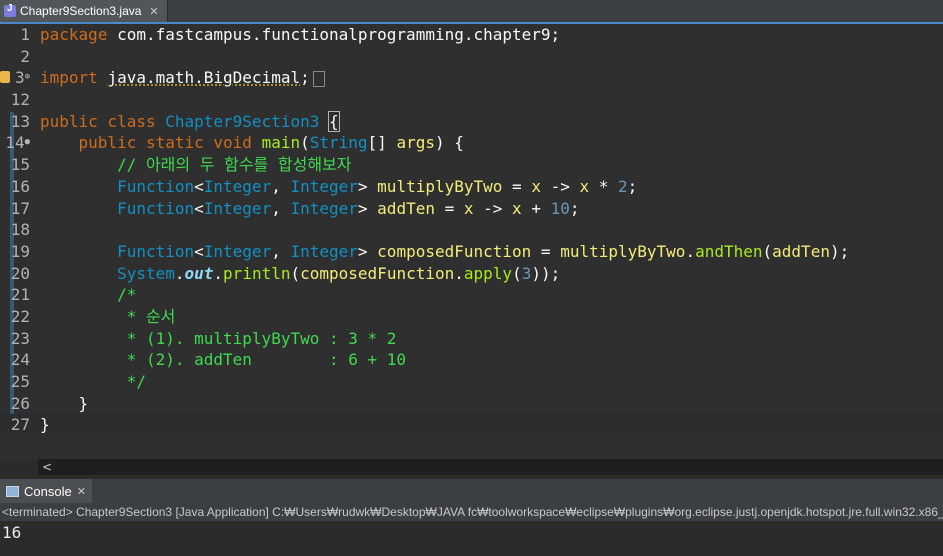 The height and width of the screenshot is (556, 943). What do you see at coordinates (729, 251) in the screenshot?
I see `code-token: andThen` at bounding box center [729, 251].